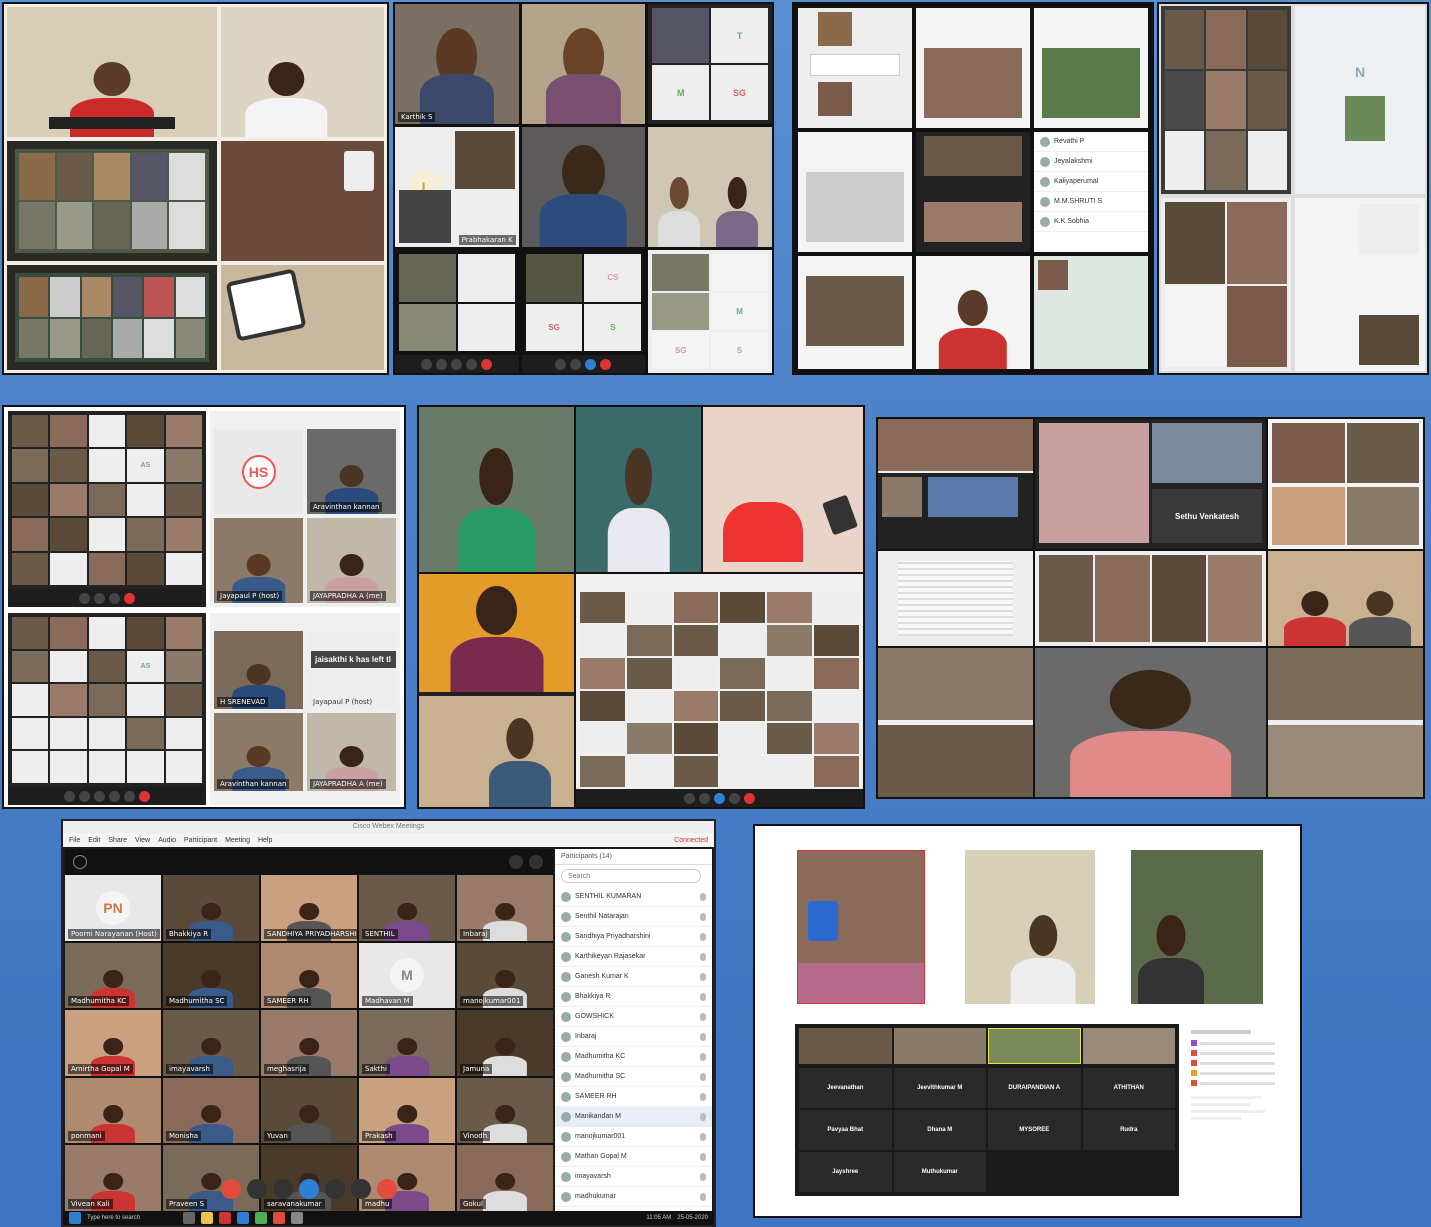  What do you see at coordinates (74, 840) in the screenshot?
I see `menu-file: File` at bounding box center [74, 840].